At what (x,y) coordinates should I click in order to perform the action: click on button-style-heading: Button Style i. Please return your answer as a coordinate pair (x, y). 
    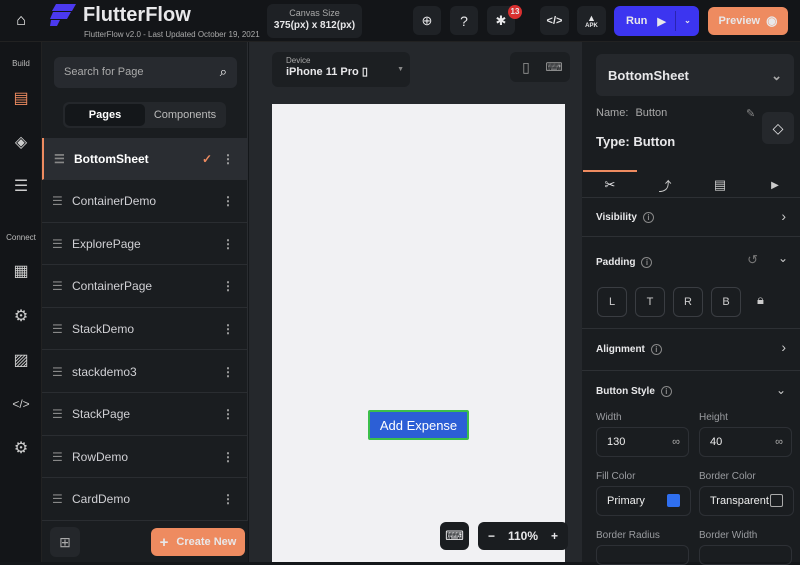
    Looking at the image, I should click on (634, 391).